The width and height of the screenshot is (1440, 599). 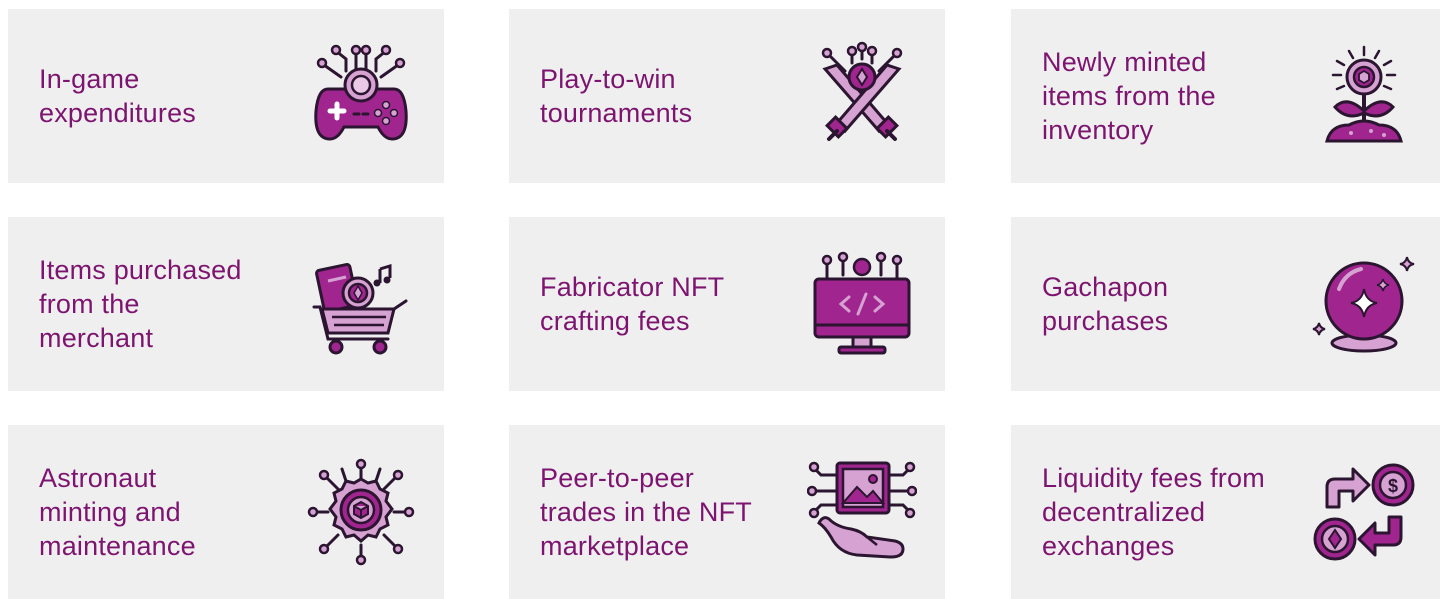 I want to click on card-in-game-expenditures: In-game expenditures, so click(x=226, y=96).